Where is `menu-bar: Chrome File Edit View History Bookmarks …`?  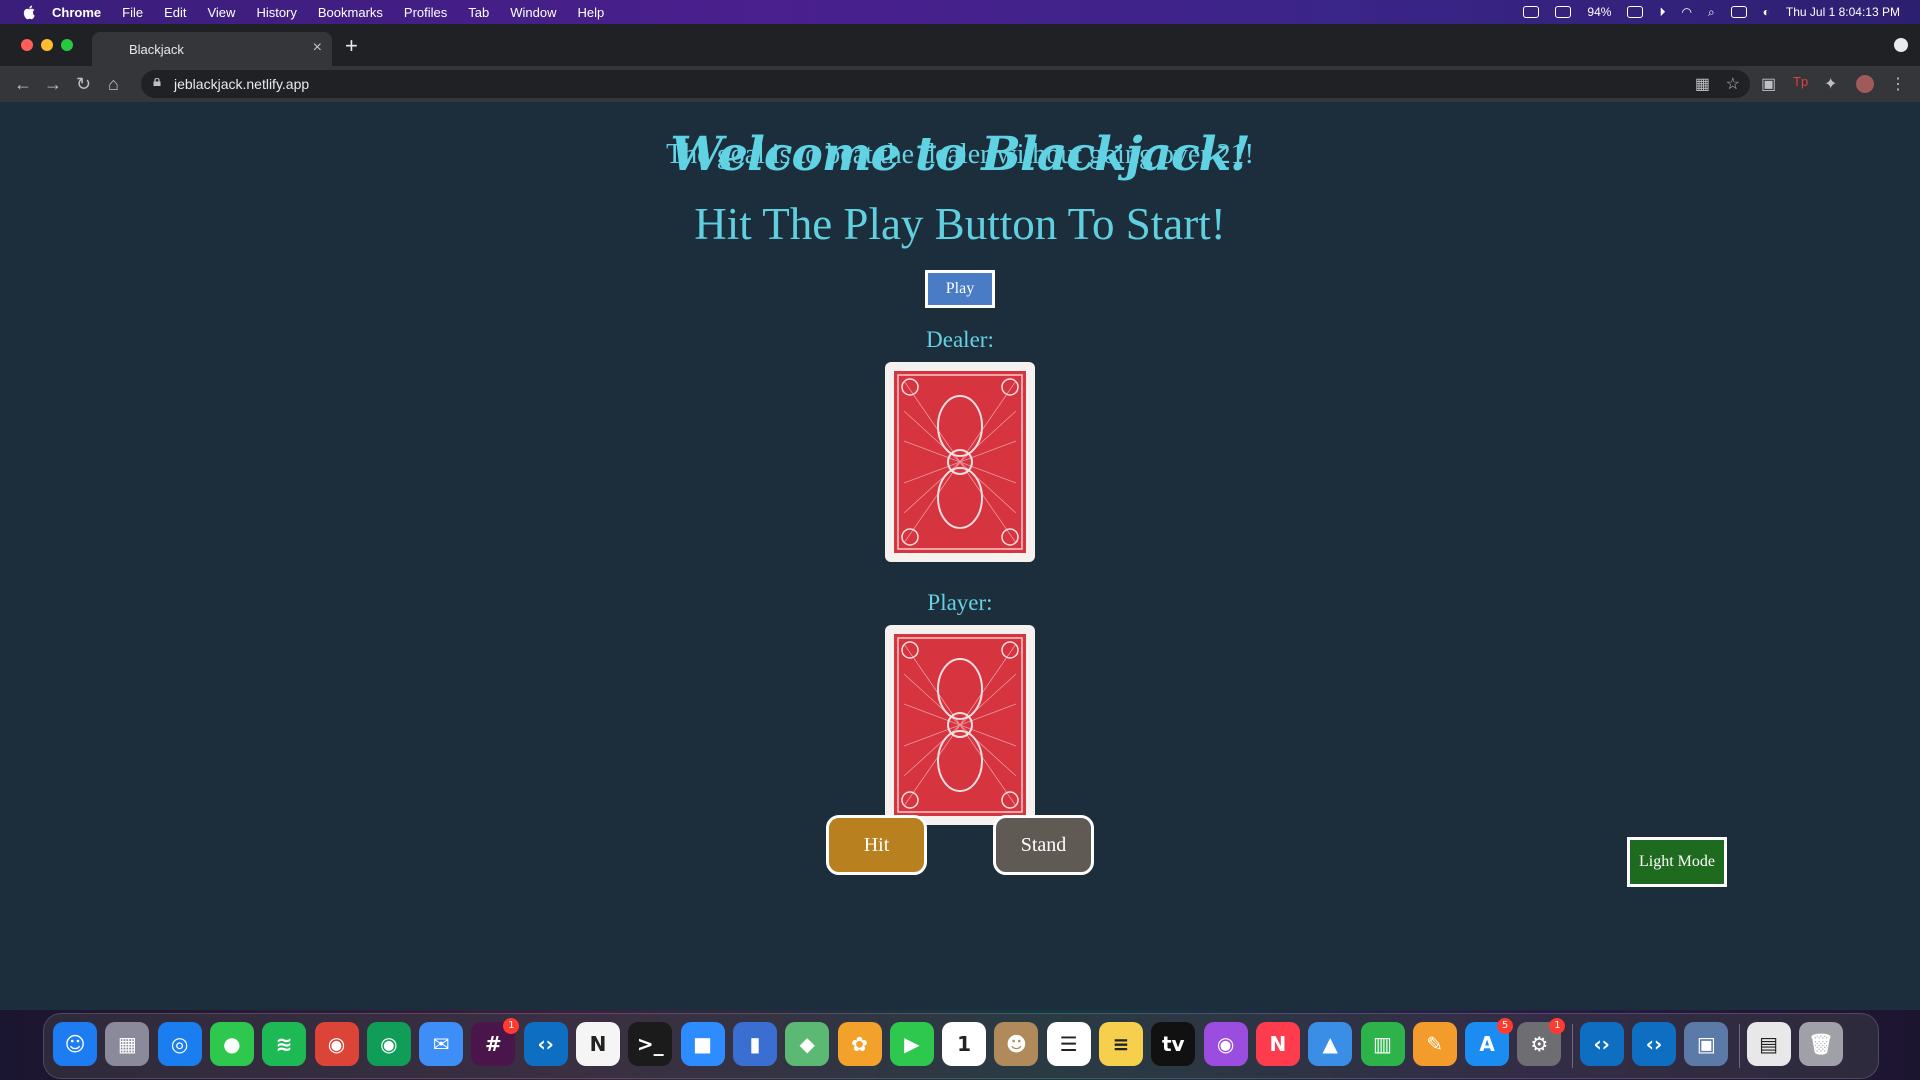 menu-bar: Chrome File Edit View History Bookmarks … is located at coordinates (960, 12).